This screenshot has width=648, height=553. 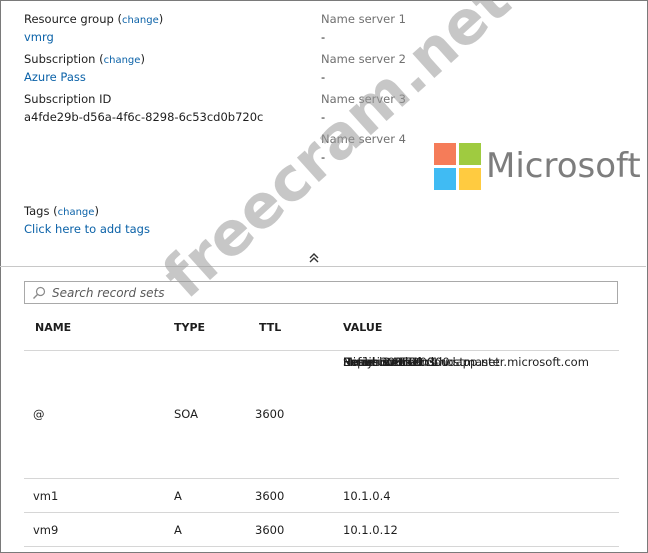 What do you see at coordinates (46, 496) in the screenshot?
I see `record-name-cell: vm1` at bounding box center [46, 496].